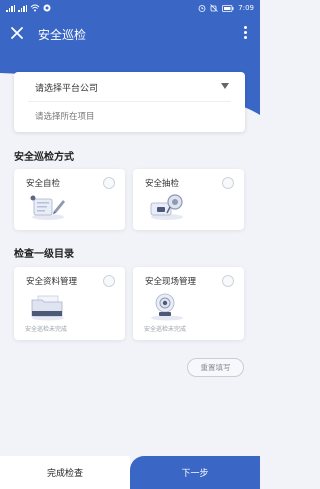 Image resolution: width=320 pixels, height=489 pixels. What do you see at coordinates (52, 282) in the screenshot?
I see `catalog-item-label: 安全资料管理` at bounding box center [52, 282].